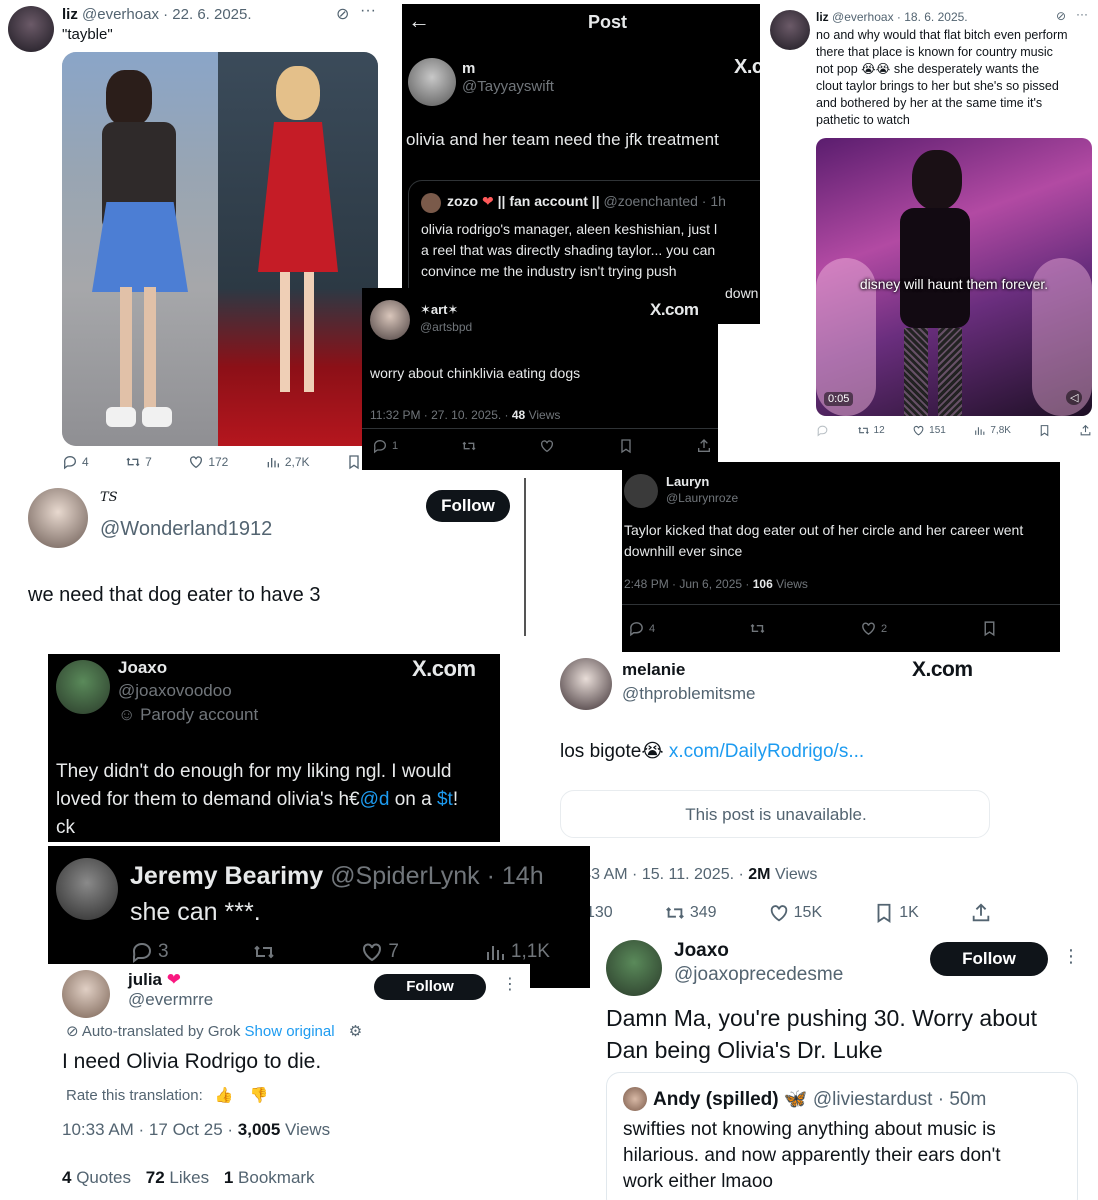  Describe the element at coordinates (96, 1177) in the screenshot. I see `quotes-count: 4 Quotes` at that location.